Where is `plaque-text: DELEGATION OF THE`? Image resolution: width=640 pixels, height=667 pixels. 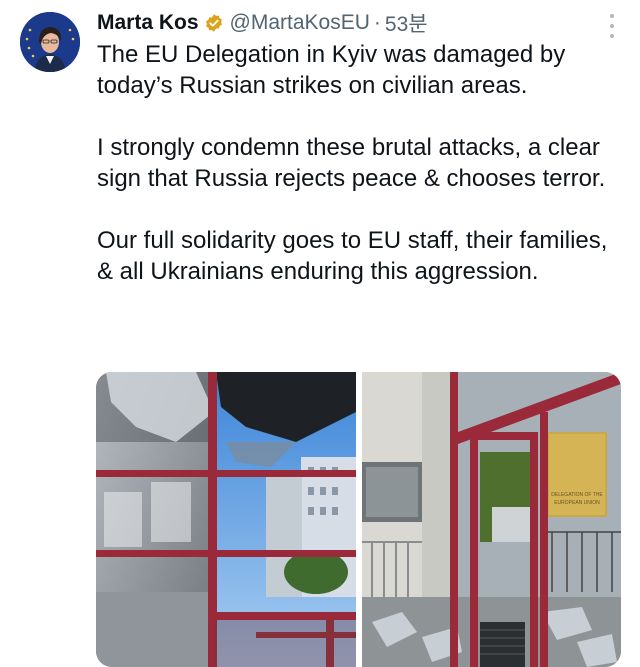
plaque-text: DELEGATION OF THE is located at coordinates (577, 495).